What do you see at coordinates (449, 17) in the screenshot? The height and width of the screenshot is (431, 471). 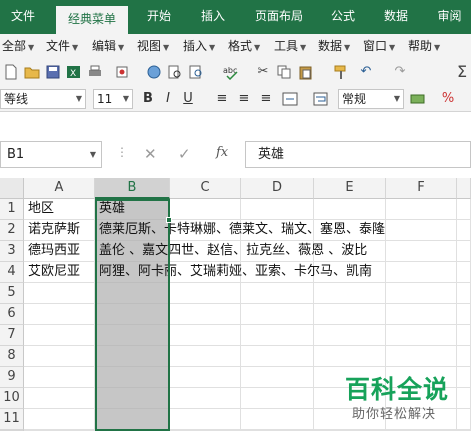 I see `tab-review: 审阅` at bounding box center [449, 17].